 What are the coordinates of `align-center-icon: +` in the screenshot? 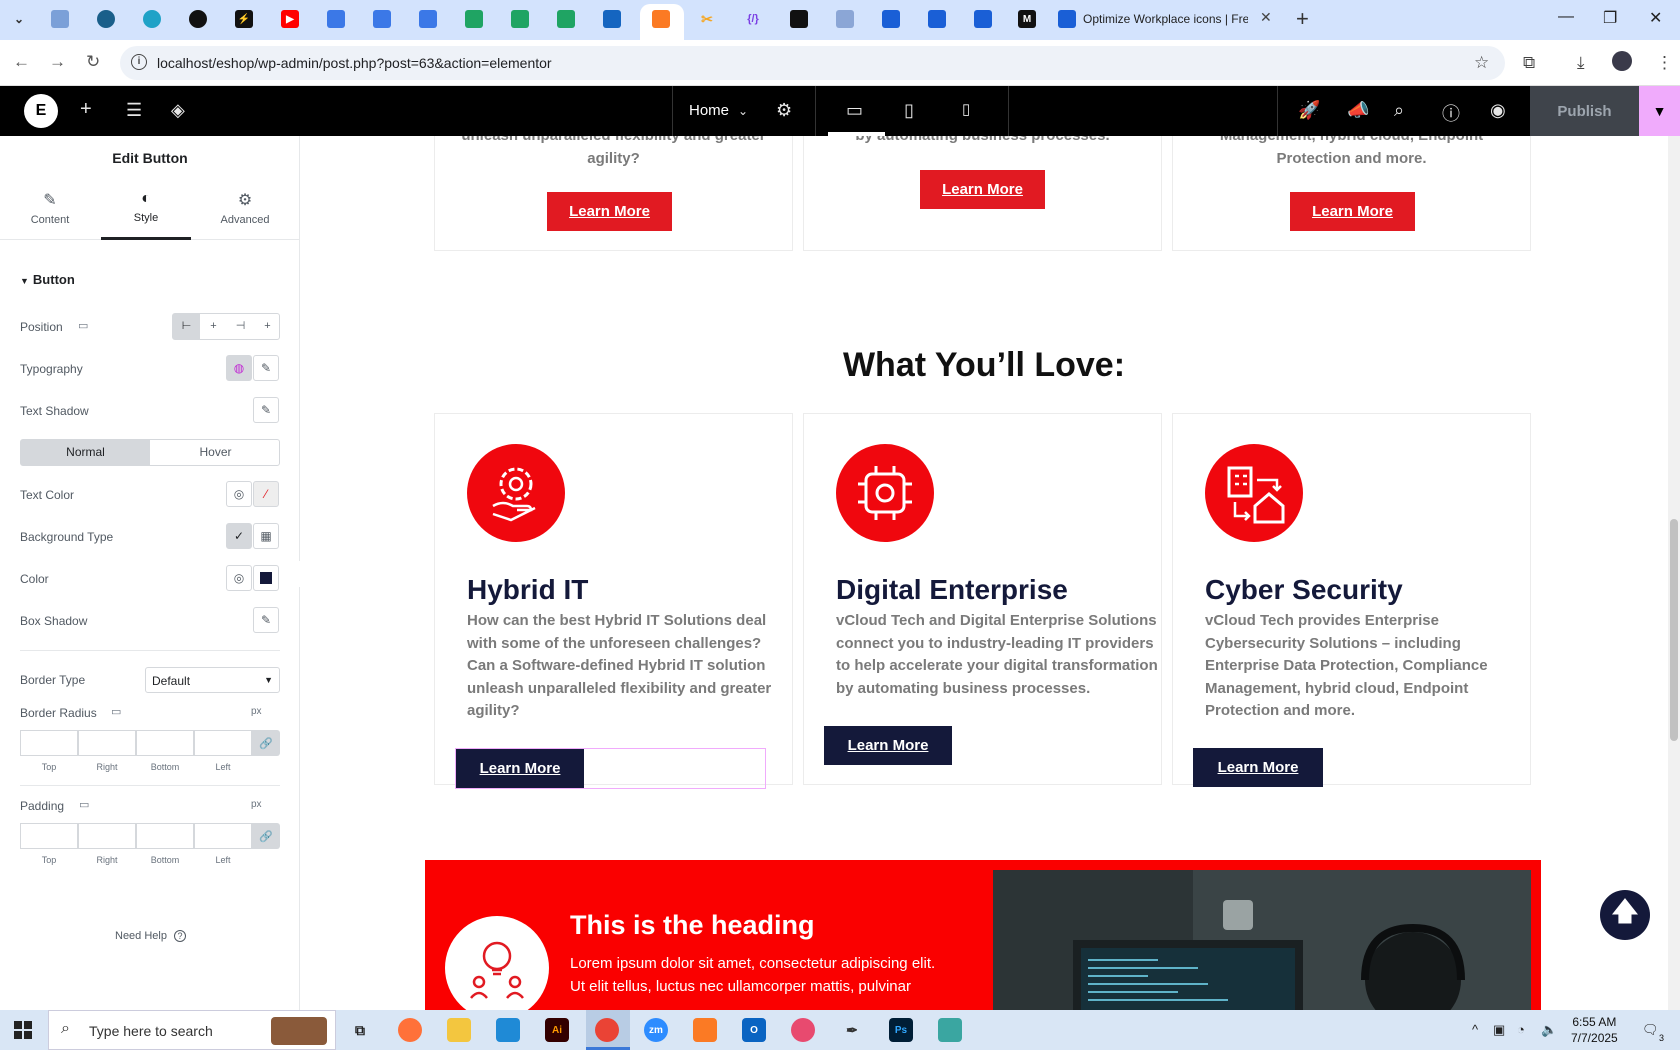 It's located at (213, 326).